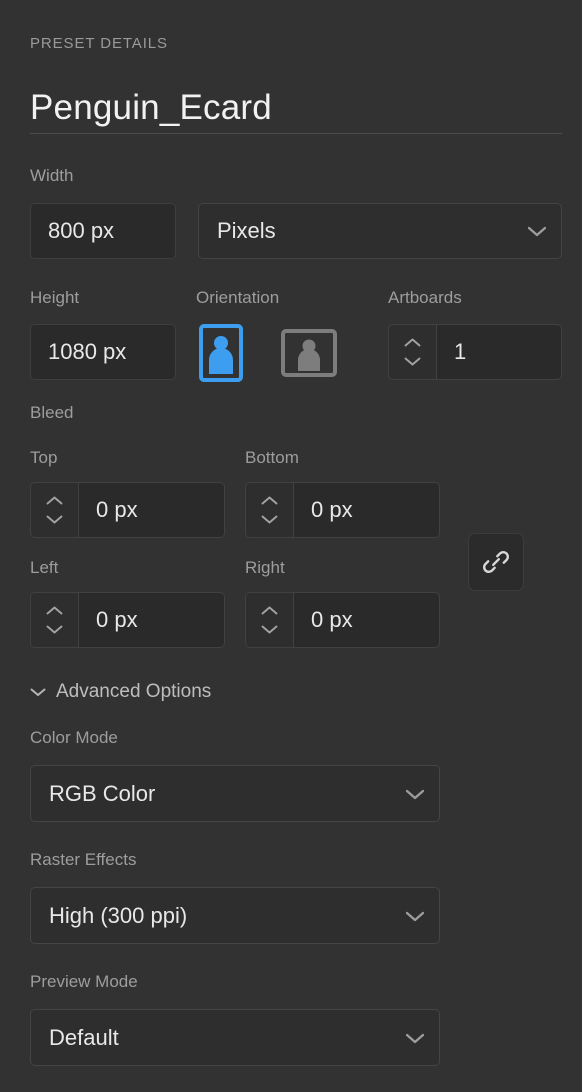 This screenshot has width=582, height=1092. I want to click on advanced-options-label: Advanced Options, so click(134, 691).